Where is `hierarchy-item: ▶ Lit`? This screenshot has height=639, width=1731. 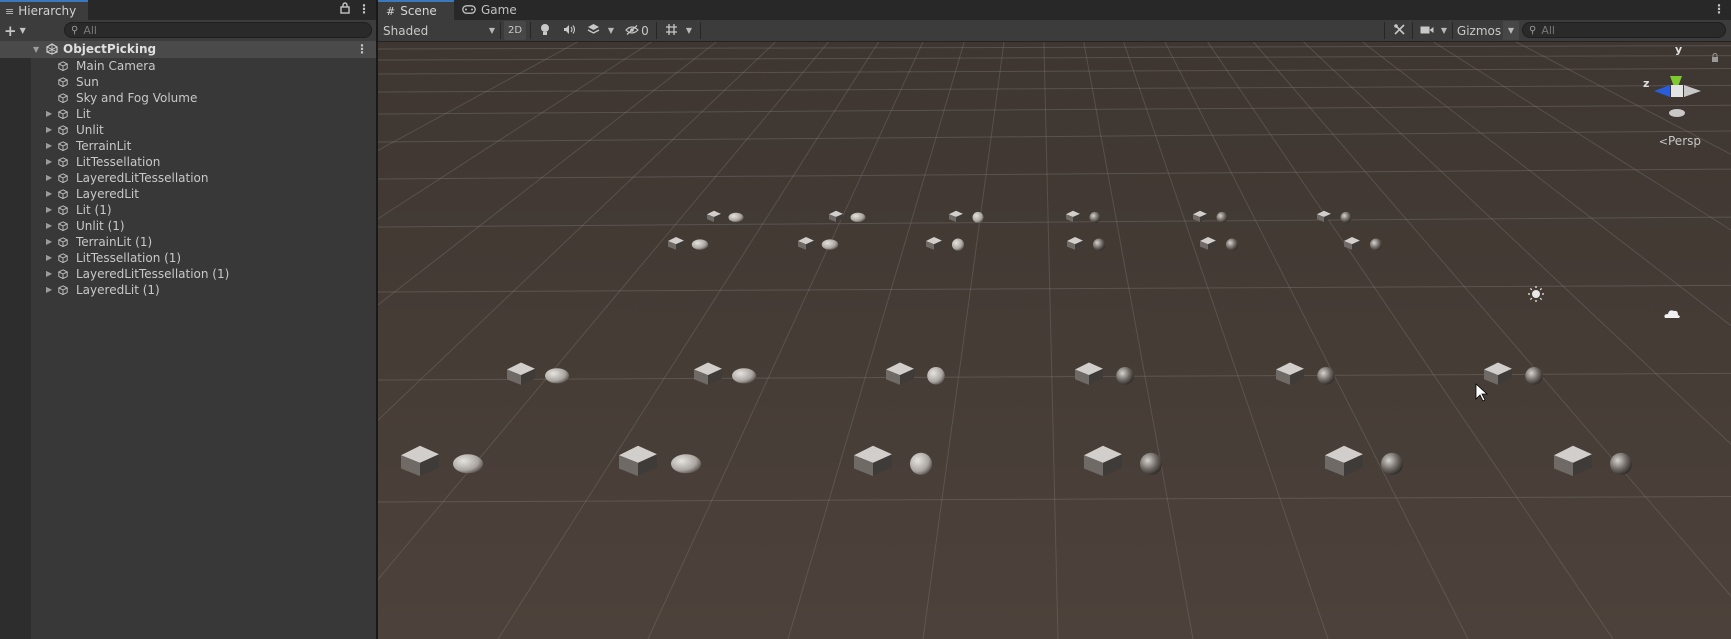 hierarchy-item: ▶ Lit is located at coordinates (188, 114).